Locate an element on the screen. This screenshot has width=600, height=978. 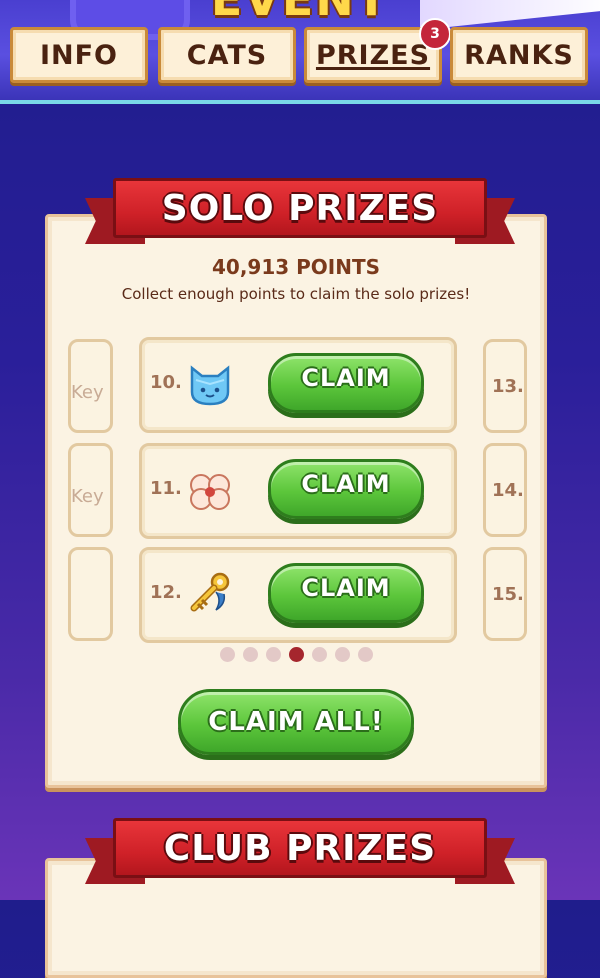
ribbon-band: SOLO PRIZES is located at coordinates (300, 208).